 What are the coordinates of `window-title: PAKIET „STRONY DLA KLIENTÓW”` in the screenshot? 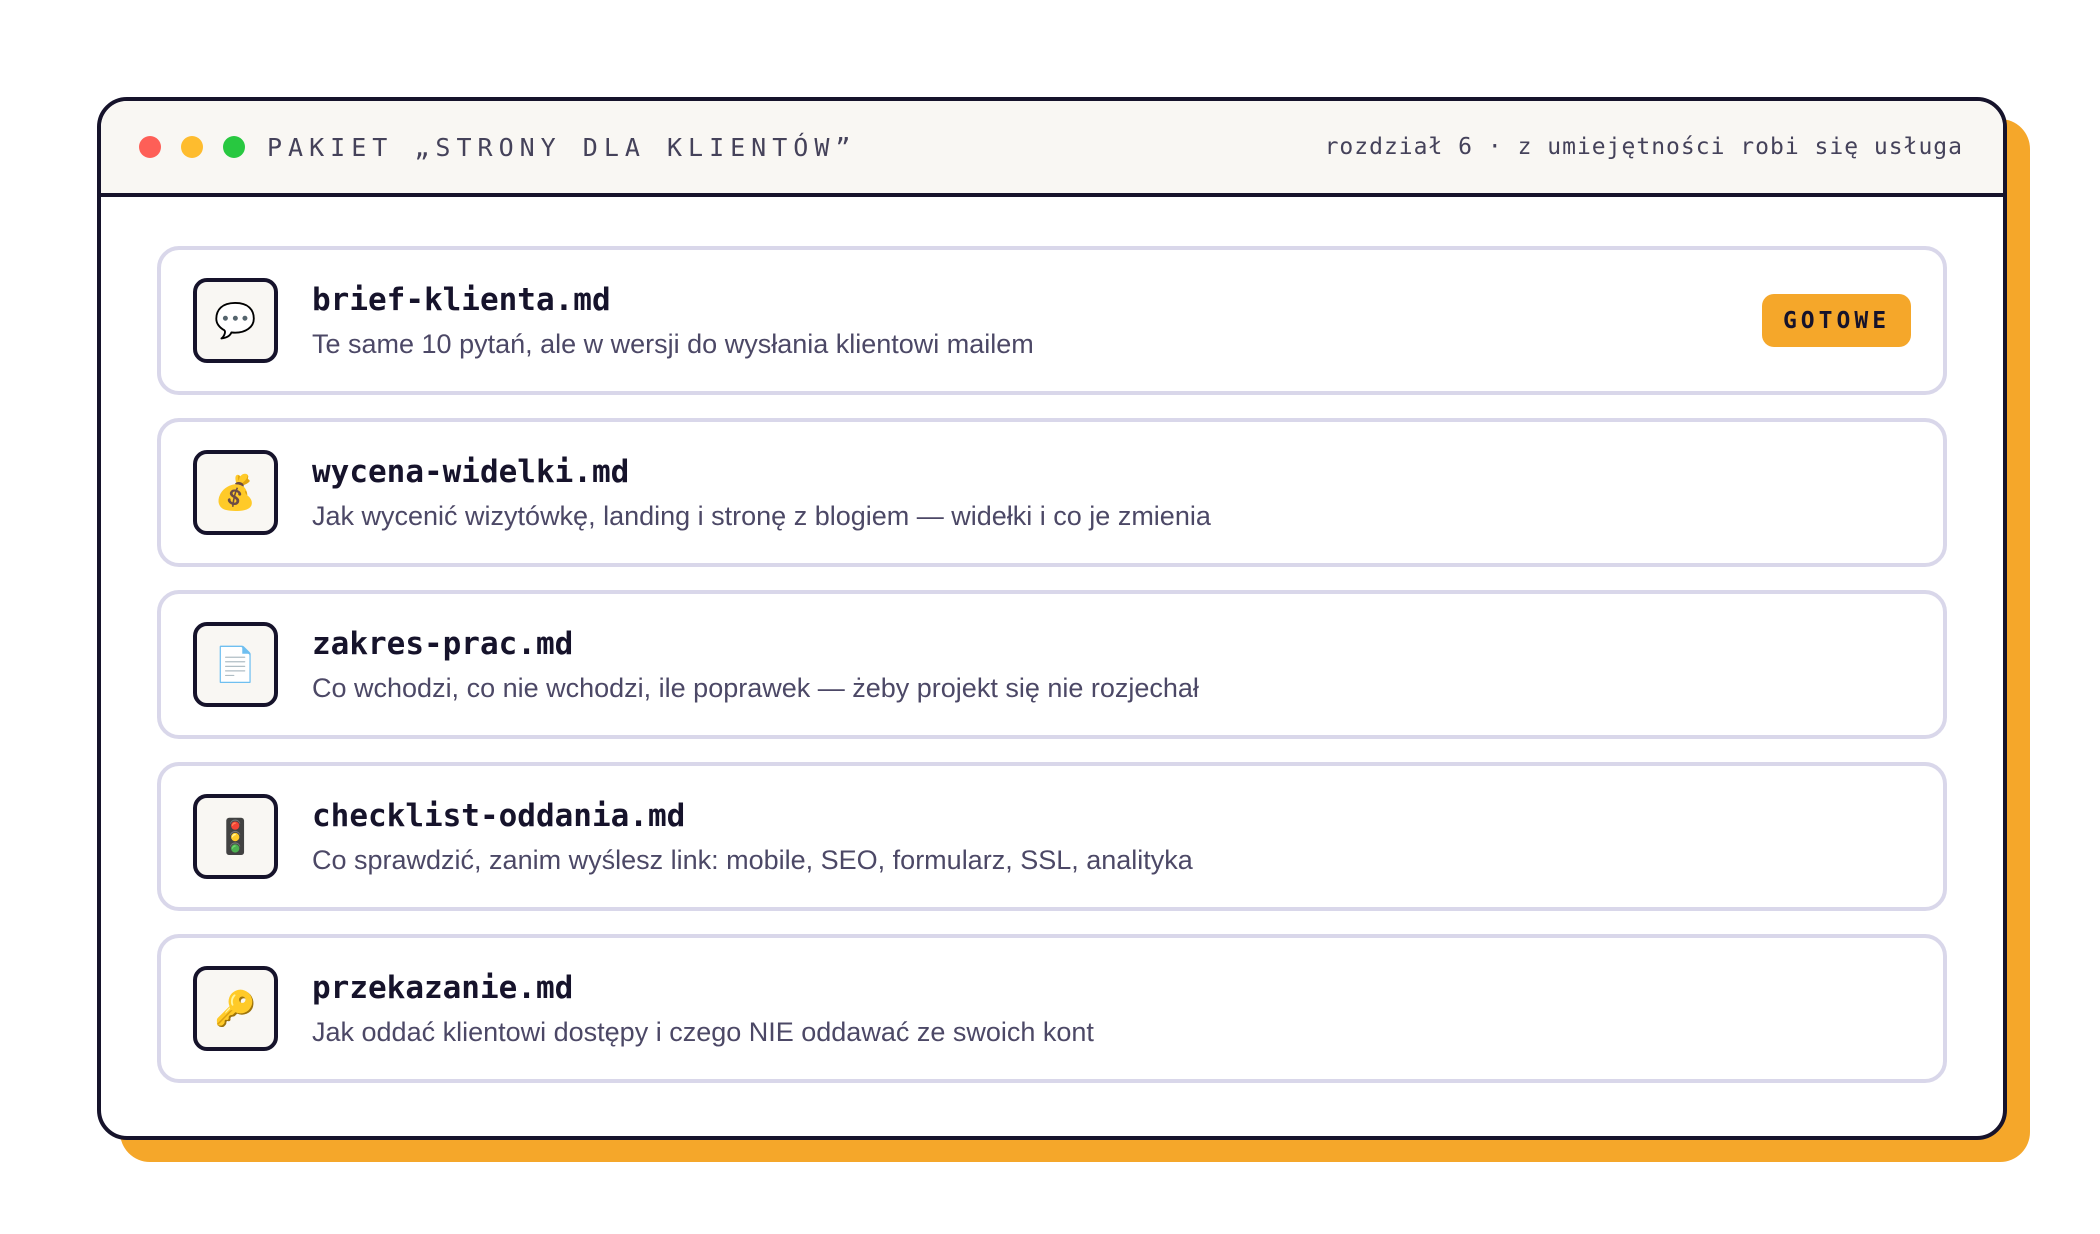 It's located at (562, 147).